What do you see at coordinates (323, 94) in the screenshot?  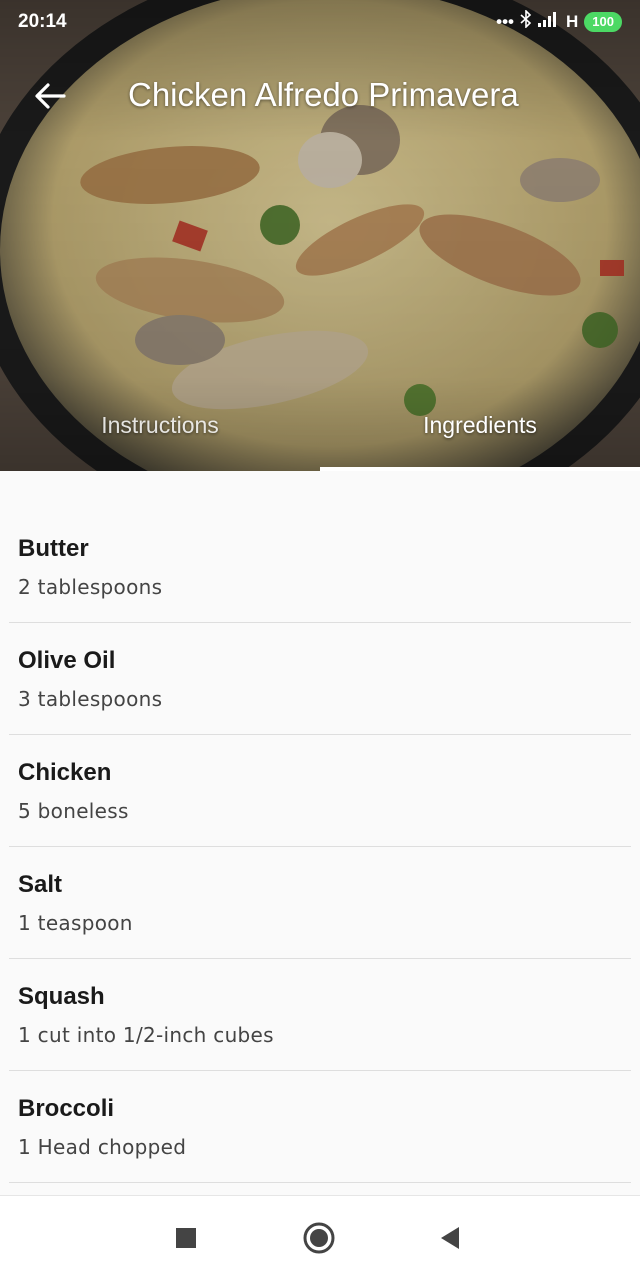 I see `page-title: Chicken Alfredo Primavera` at bounding box center [323, 94].